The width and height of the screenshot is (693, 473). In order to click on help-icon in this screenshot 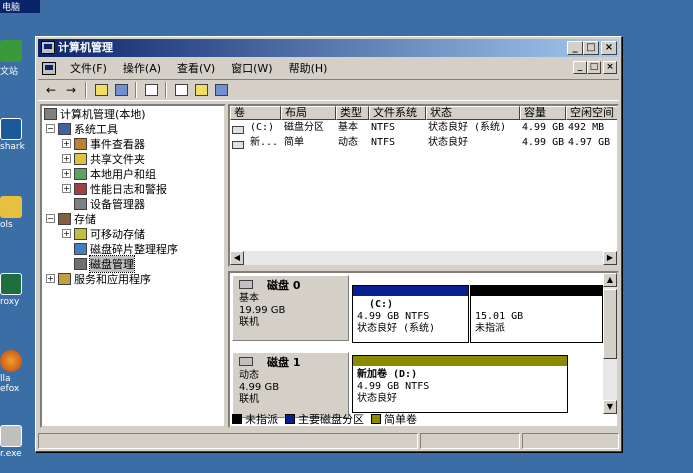, I will do `click(151, 90)`.